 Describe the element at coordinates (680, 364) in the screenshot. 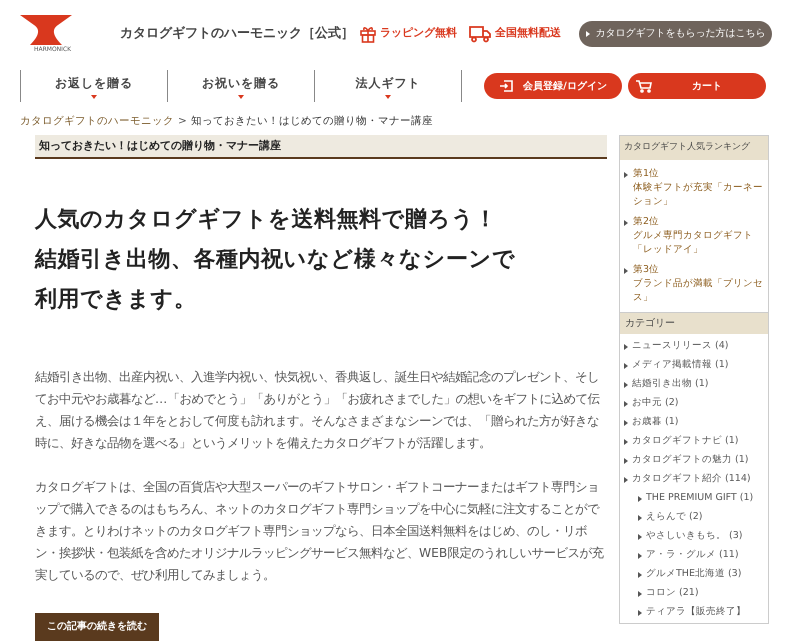

I see `category-link: メディア掲載情報 (1)` at that location.